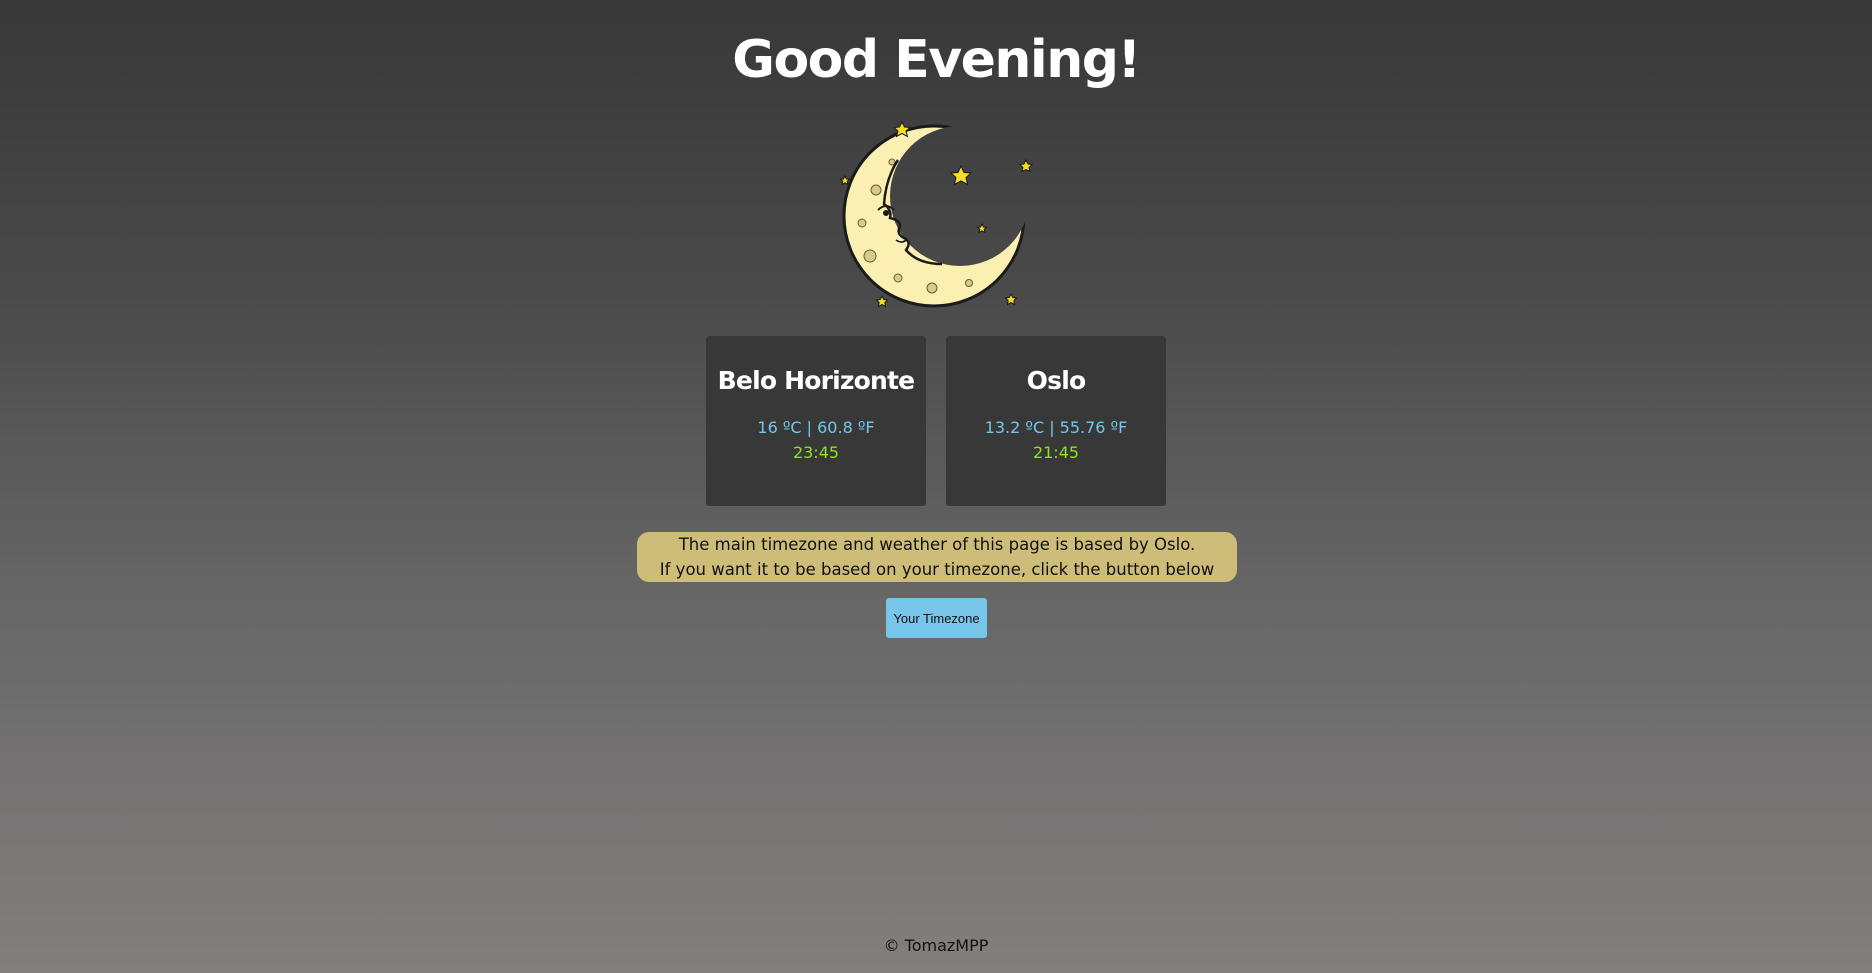  I want to click on city-card-oslo: Oslo 13.2 ºC | 55.76 ºF 21:45, so click(1056, 421).